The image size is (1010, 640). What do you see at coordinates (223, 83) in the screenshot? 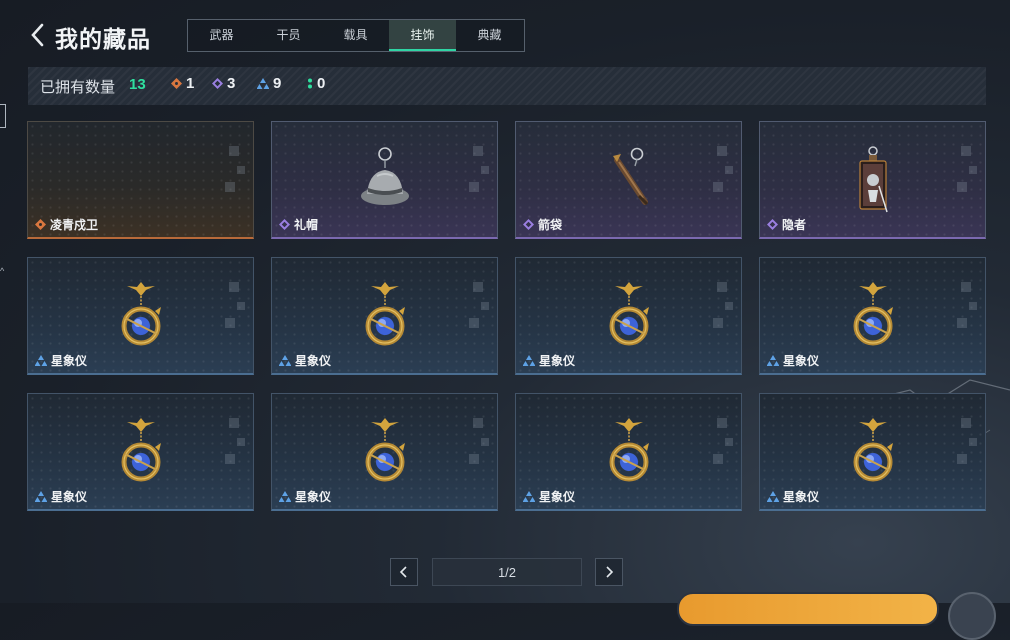
I see `rarity-count-purple: 3` at bounding box center [223, 83].